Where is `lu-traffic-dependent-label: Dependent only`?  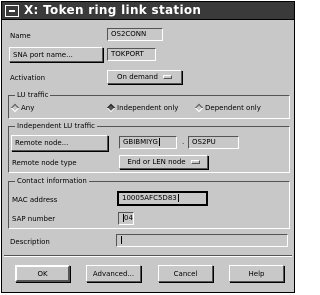
lu-traffic-dependent-label: Dependent only is located at coordinates (233, 108).